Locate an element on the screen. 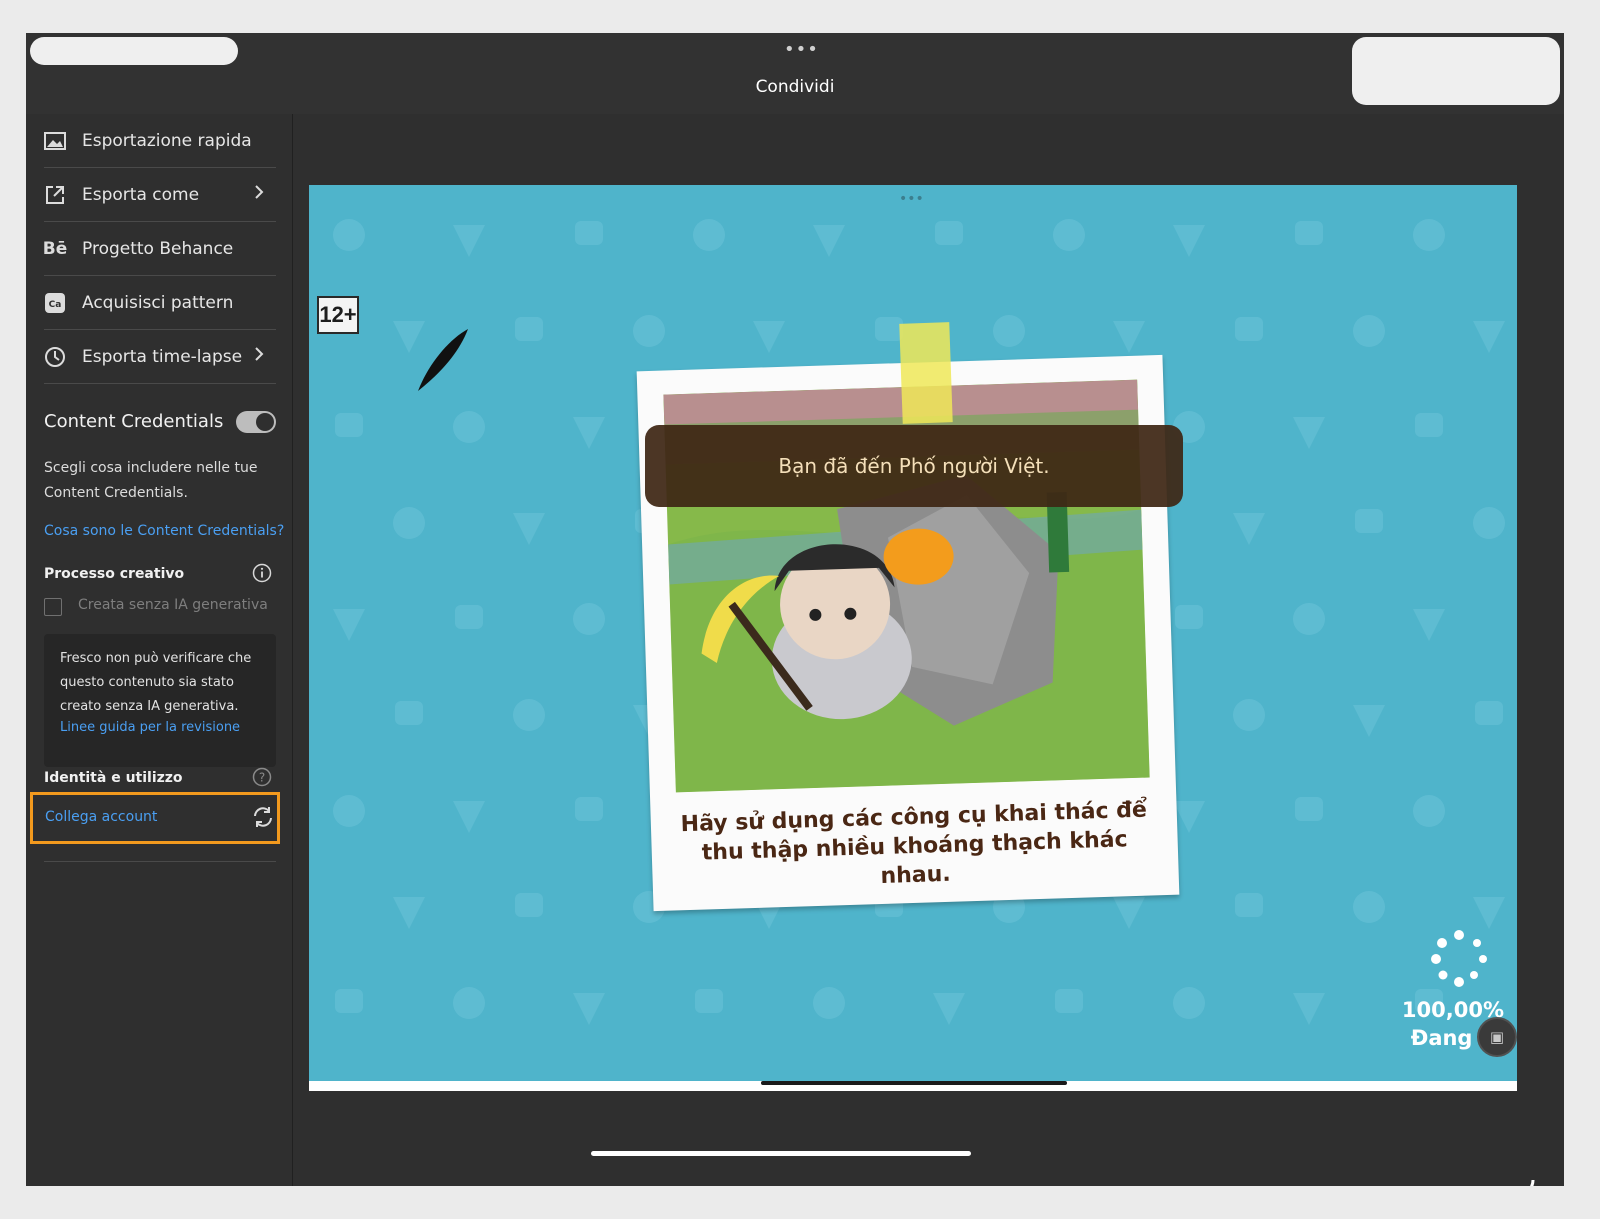 This screenshot has height=1219, width=1600. menu-item-quick-export: Esportazione rapida is located at coordinates (160, 141).